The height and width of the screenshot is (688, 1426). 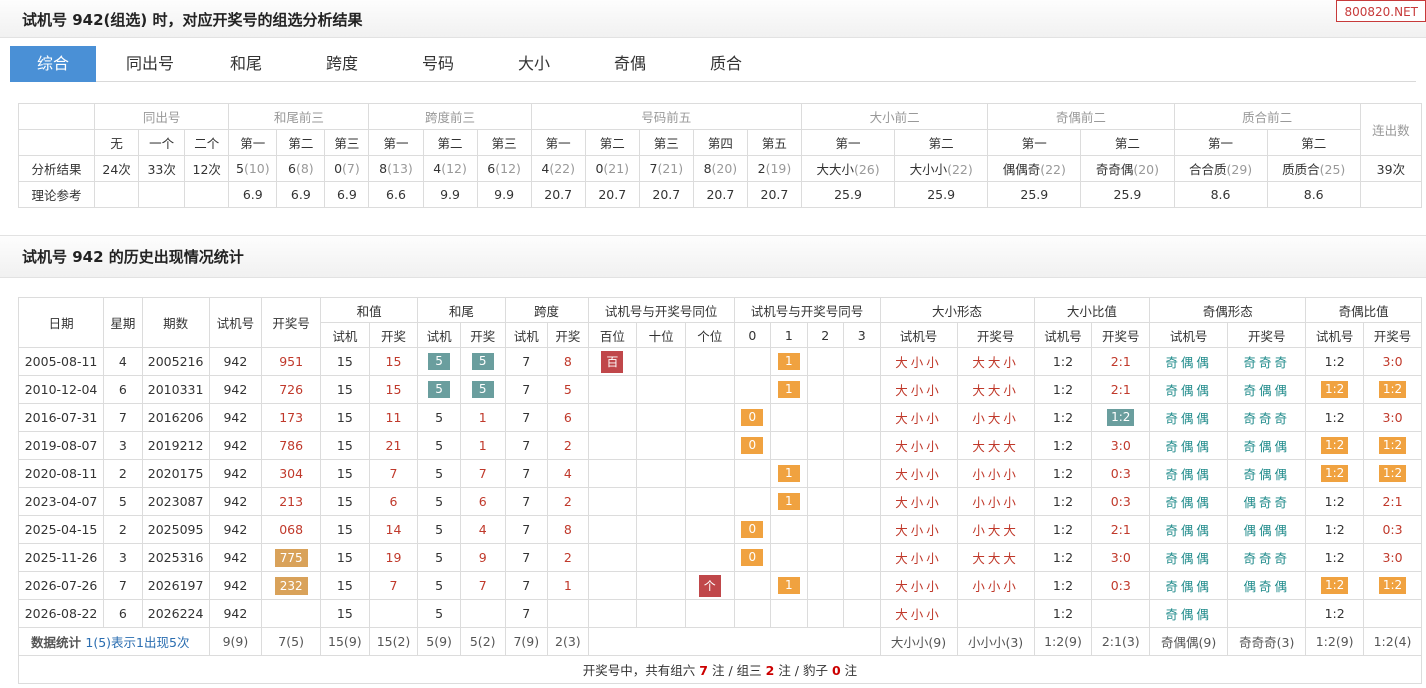 I want to click on weekday-cell: 6, so click(x=123, y=389).